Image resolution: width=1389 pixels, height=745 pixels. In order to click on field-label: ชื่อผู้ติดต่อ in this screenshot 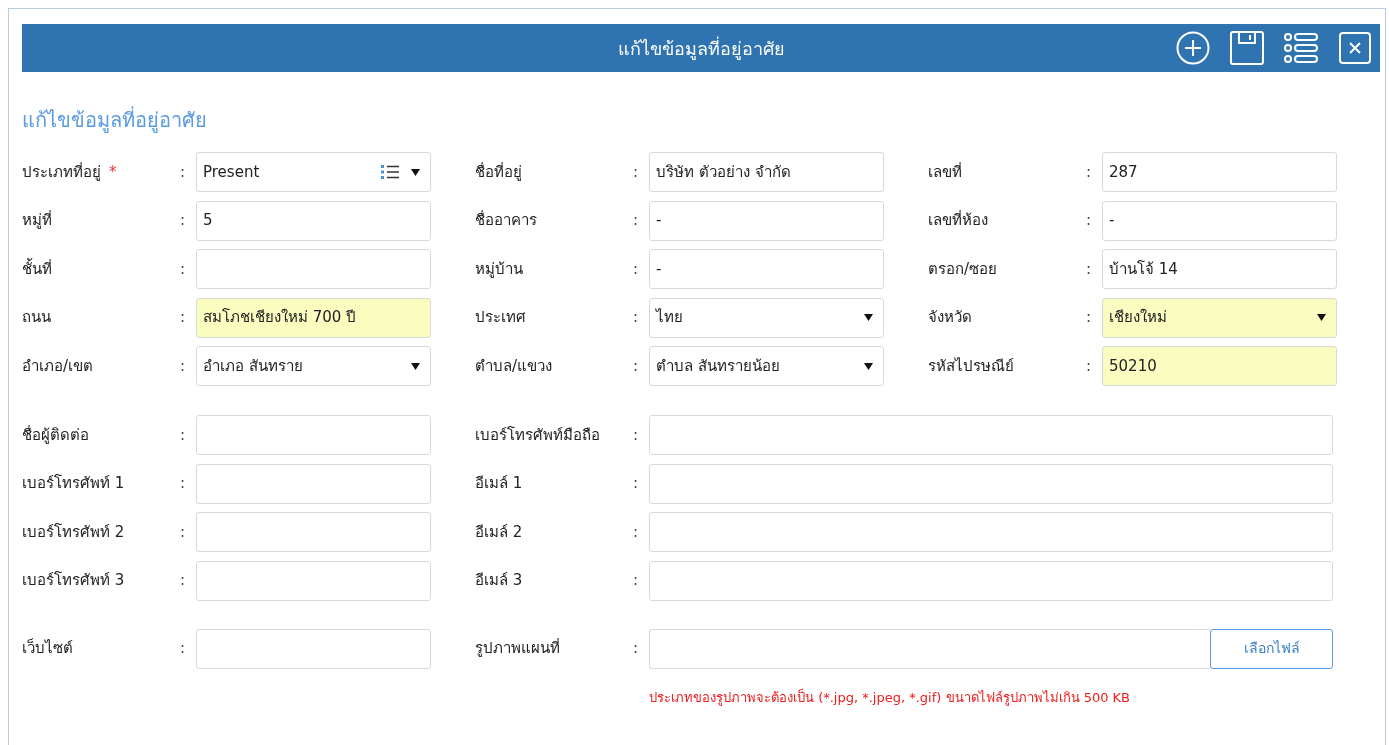, I will do `click(55, 435)`.